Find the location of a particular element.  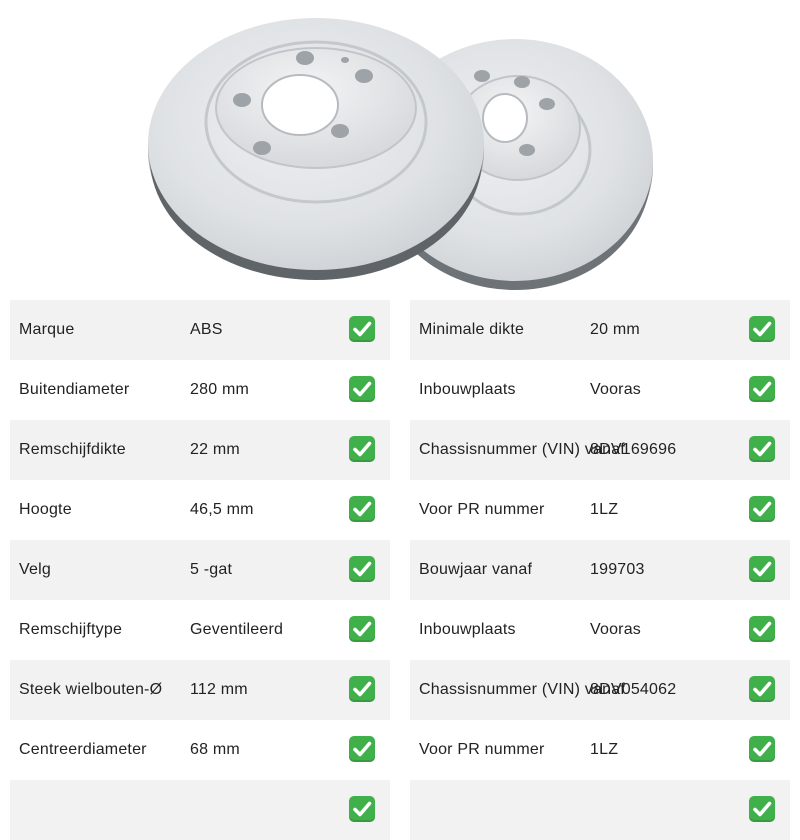

spec-value: ABS is located at coordinates (206, 329).